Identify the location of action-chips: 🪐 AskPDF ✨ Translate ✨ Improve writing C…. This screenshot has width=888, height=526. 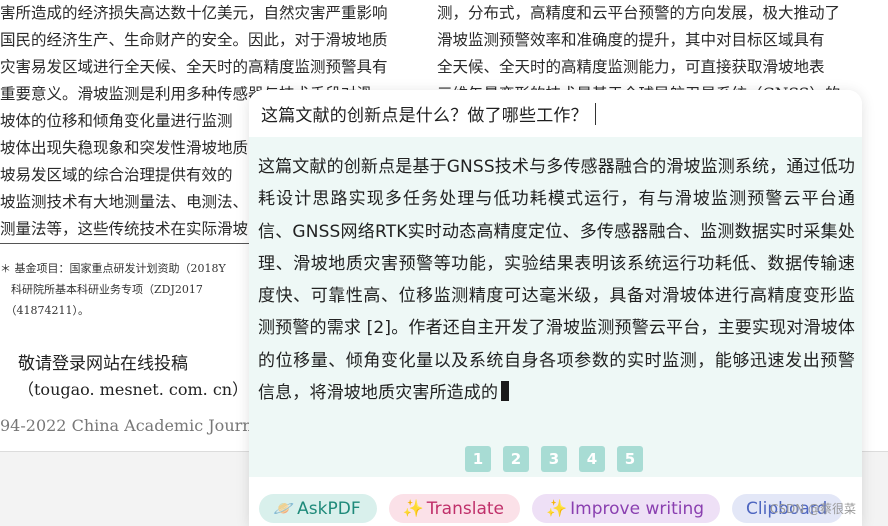
(551, 508).